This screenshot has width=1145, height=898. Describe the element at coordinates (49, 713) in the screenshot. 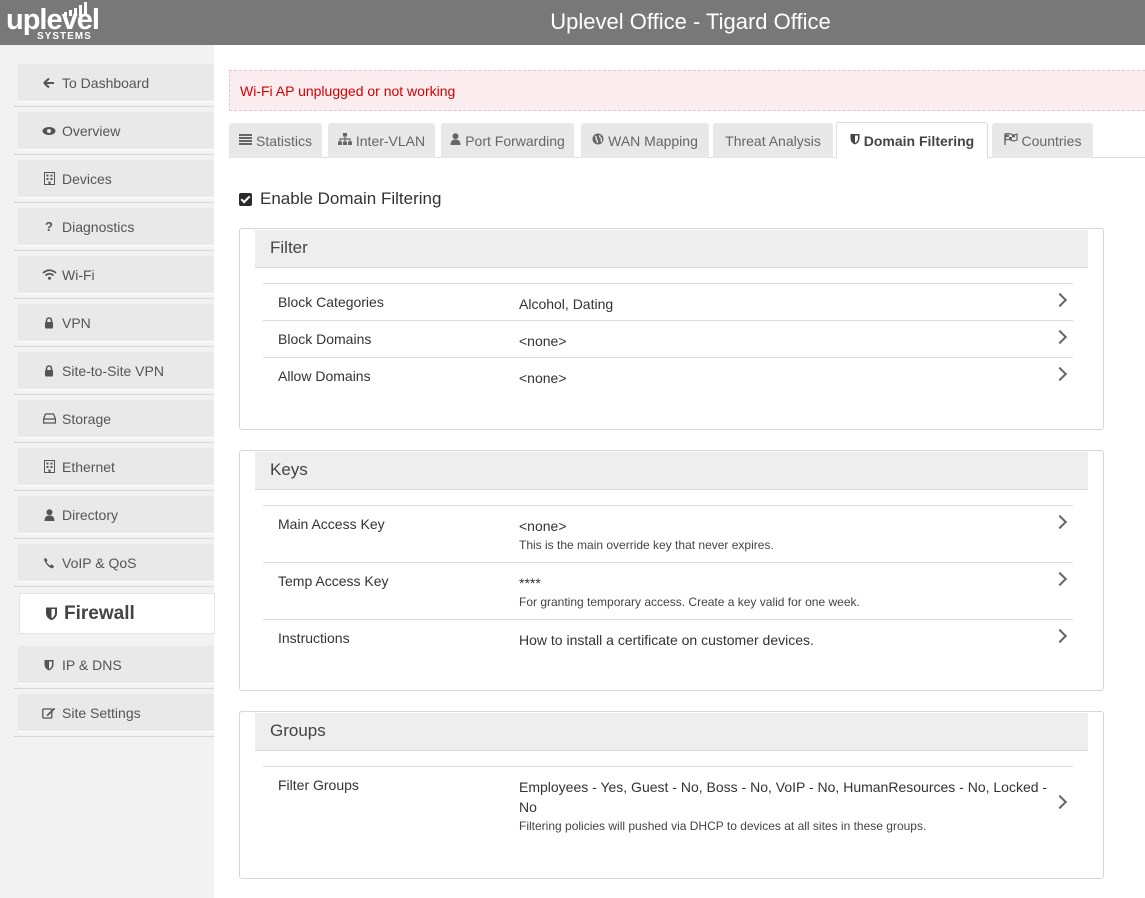

I see `edit-icon` at that location.